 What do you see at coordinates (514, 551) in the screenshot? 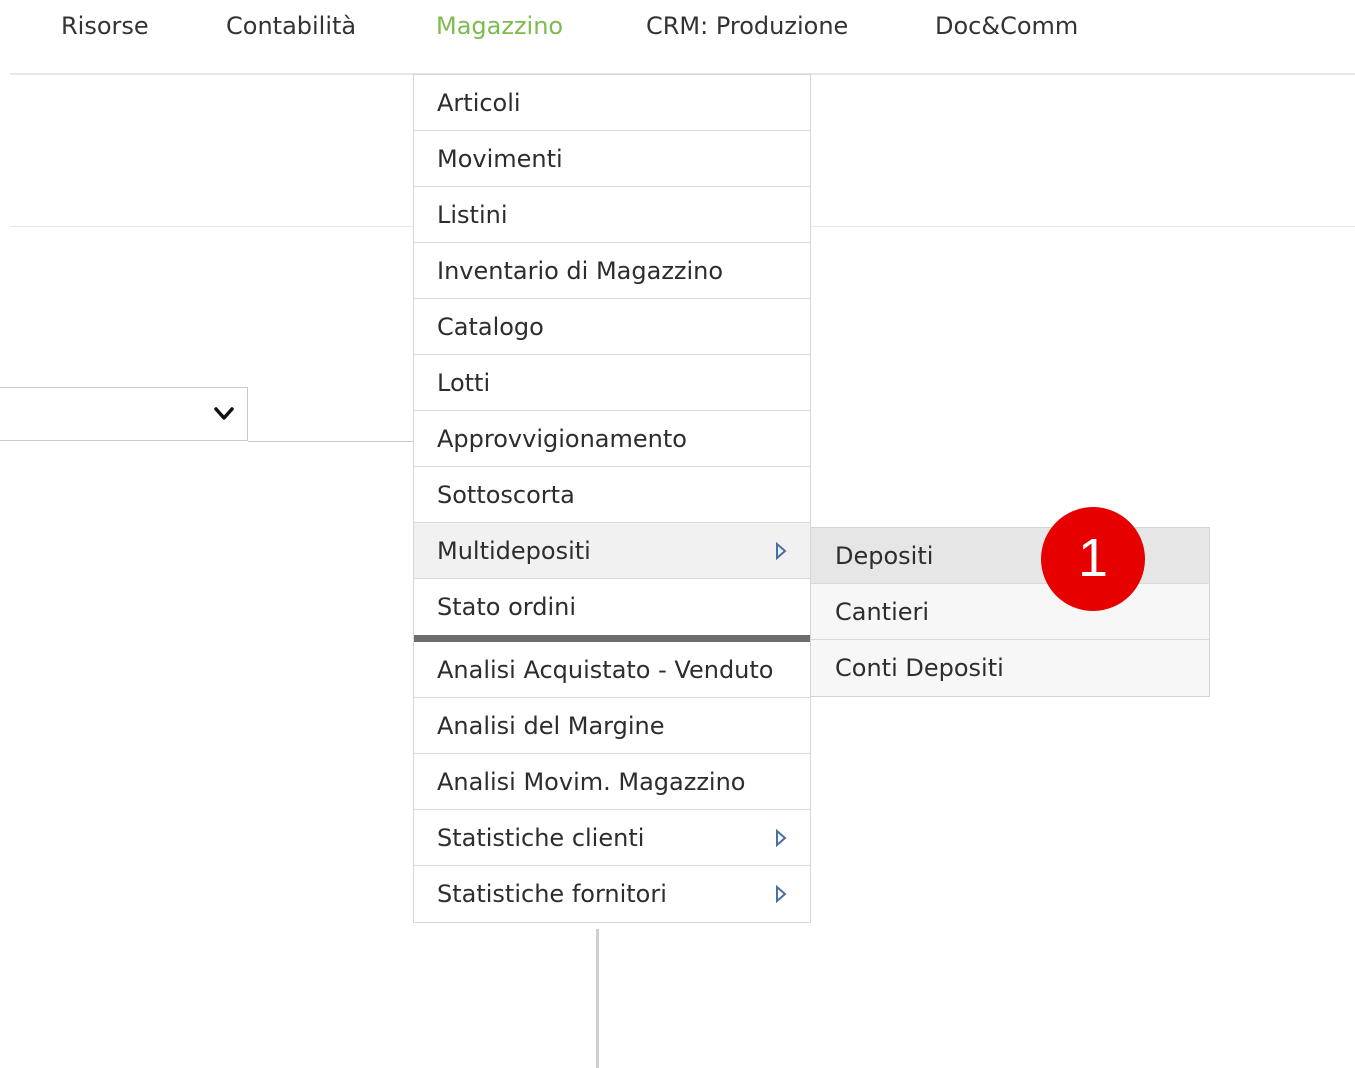
I see `menu-item-label: Multidepositi` at bounding box center [514, 551].